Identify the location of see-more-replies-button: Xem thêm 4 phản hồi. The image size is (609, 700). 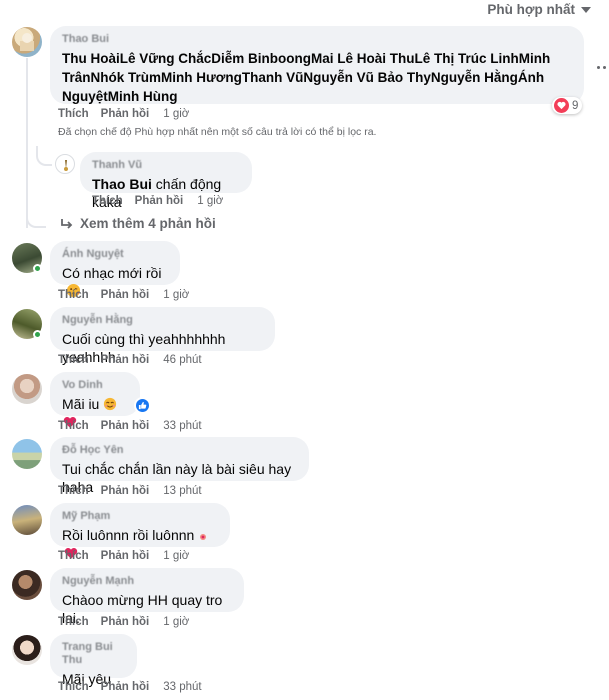
(138, 223).